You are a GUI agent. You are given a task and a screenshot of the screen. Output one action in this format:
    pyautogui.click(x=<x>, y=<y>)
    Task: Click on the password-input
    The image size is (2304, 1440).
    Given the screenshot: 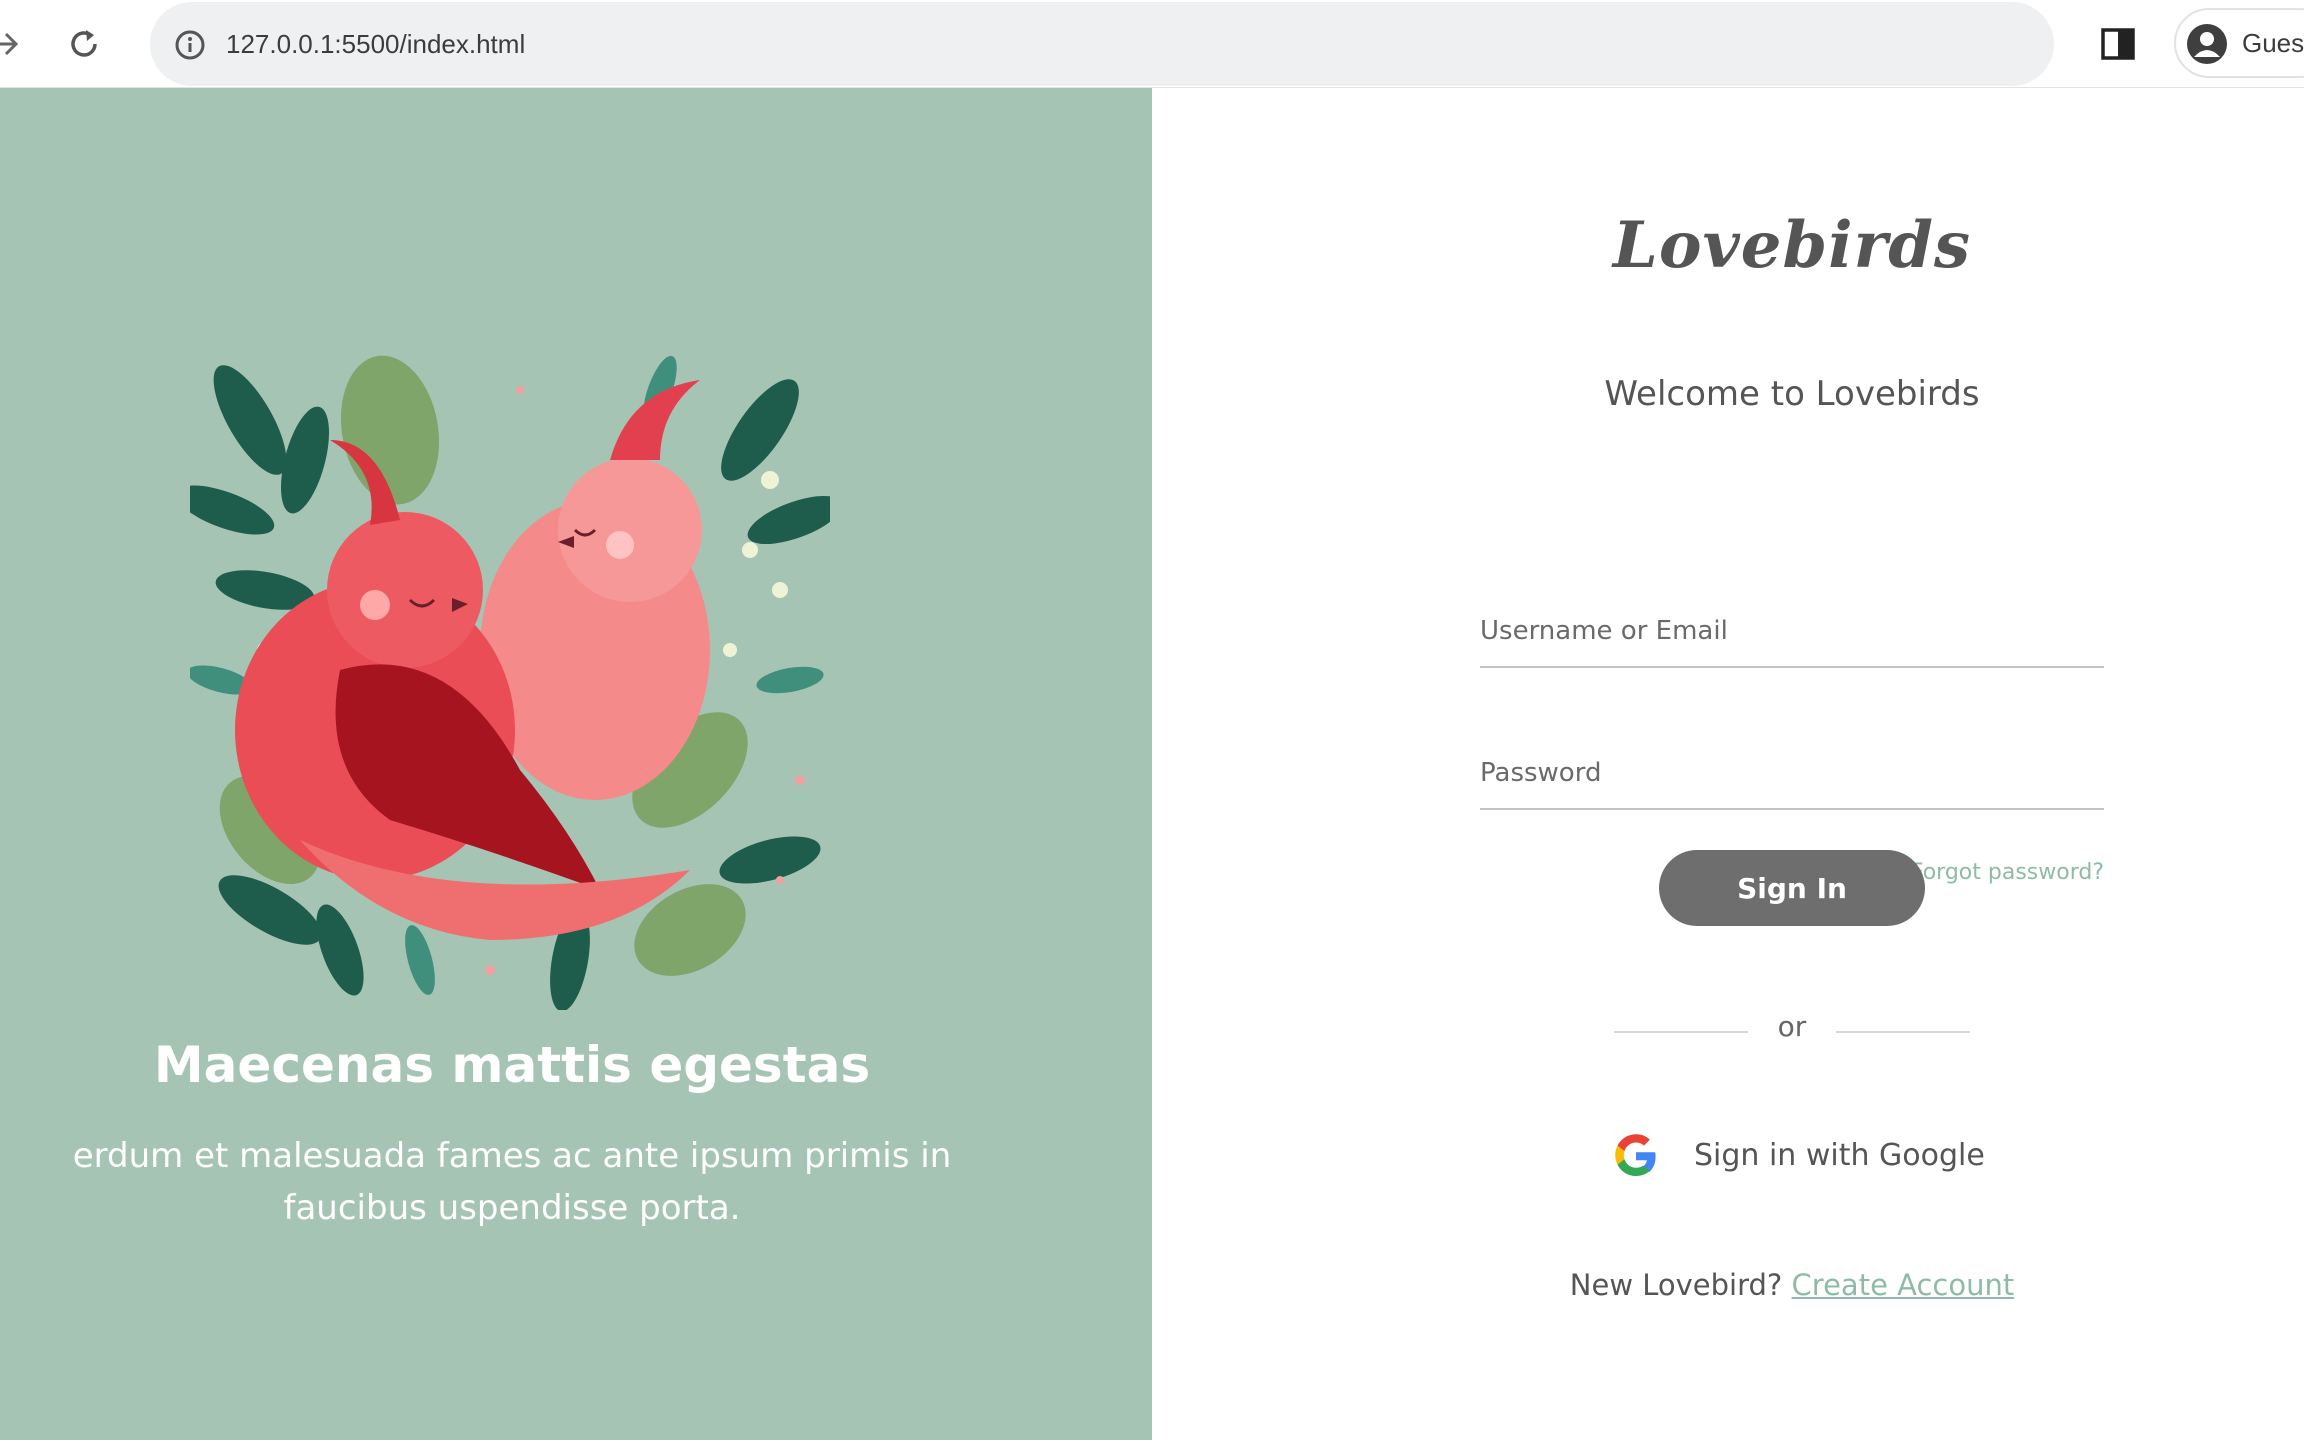 What is the action you would take?
    pyautogui.click(x=1792, y=774)
    